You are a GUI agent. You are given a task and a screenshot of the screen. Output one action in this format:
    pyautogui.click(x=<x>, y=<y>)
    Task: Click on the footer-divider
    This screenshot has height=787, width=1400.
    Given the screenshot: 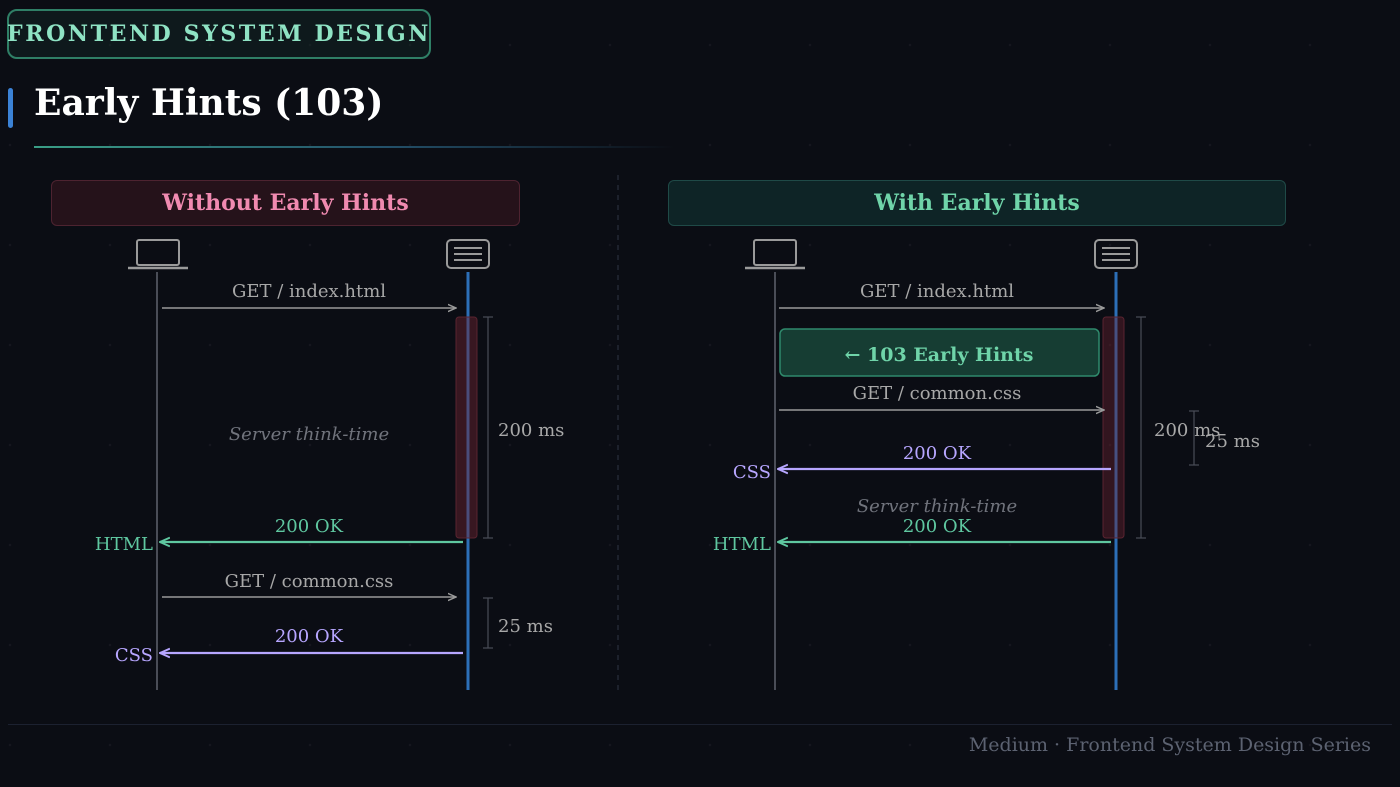 What is the action you would take?
    pyautogui.click(x=700, y=724)
    